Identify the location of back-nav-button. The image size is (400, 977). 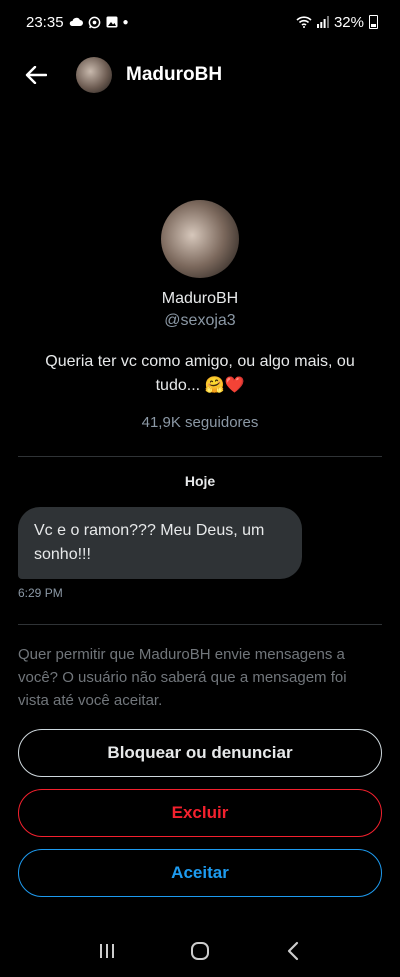
(293, 951).